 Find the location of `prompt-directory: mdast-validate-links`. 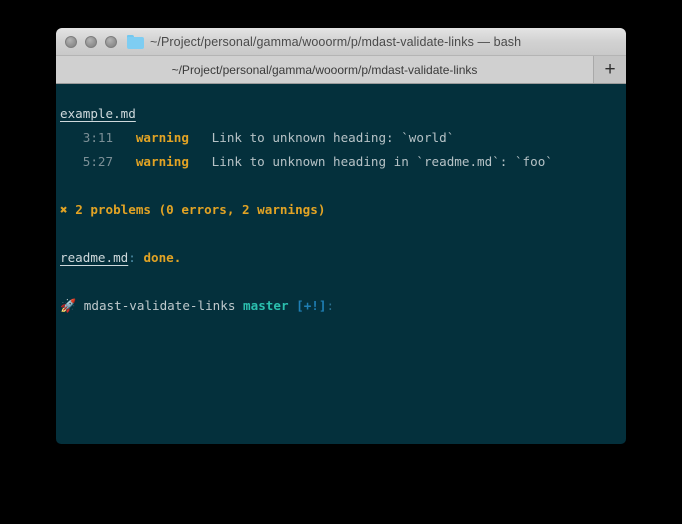

prompt-directory: mdast-validate-links is located at coordinates (159, 305).